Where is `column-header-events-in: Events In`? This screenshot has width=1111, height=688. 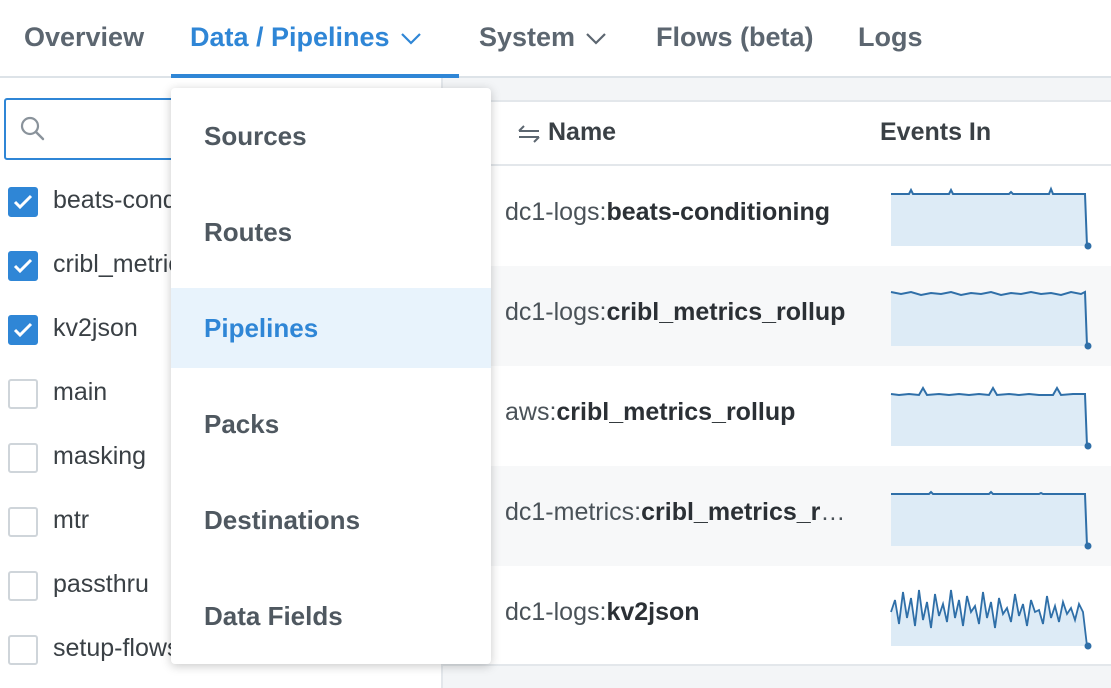 column-header-events-in: Events In is located at coordinates (935, 132).